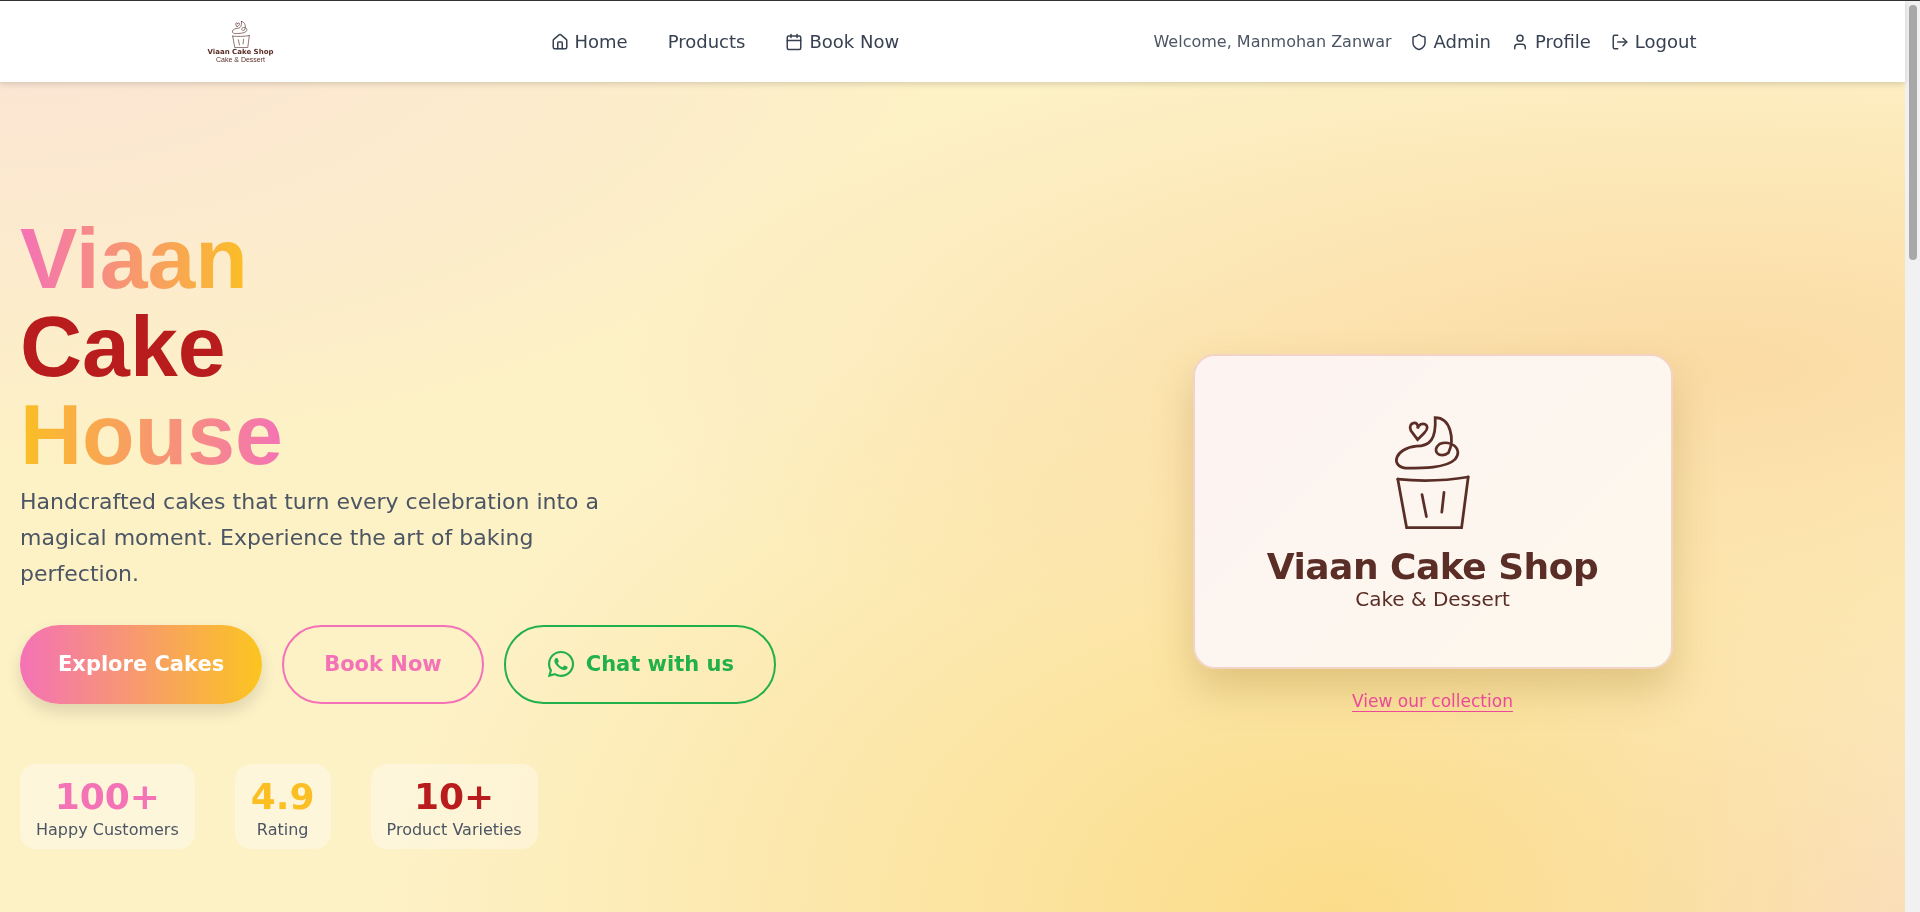 The image size is (1920, 912). What do you see at coordinates (1450, 41) in the screenshot?
I see `header-link: Admin` at bounding box center [1450, 41].